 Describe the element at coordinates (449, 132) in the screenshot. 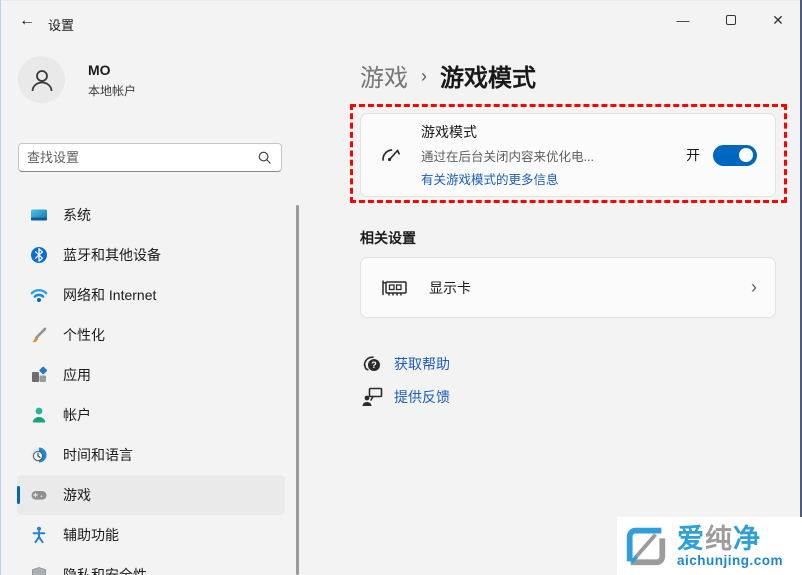

I see `game-mode-title: 游戏模式` at that location.